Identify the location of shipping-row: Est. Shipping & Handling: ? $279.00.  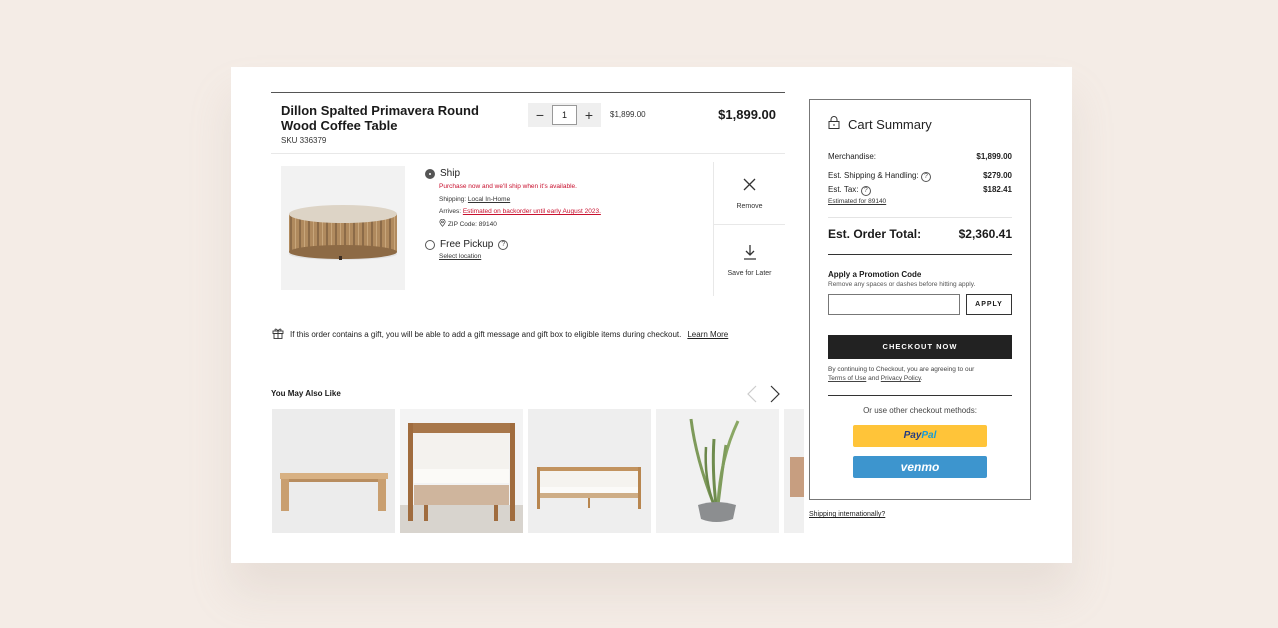
(920, 176).